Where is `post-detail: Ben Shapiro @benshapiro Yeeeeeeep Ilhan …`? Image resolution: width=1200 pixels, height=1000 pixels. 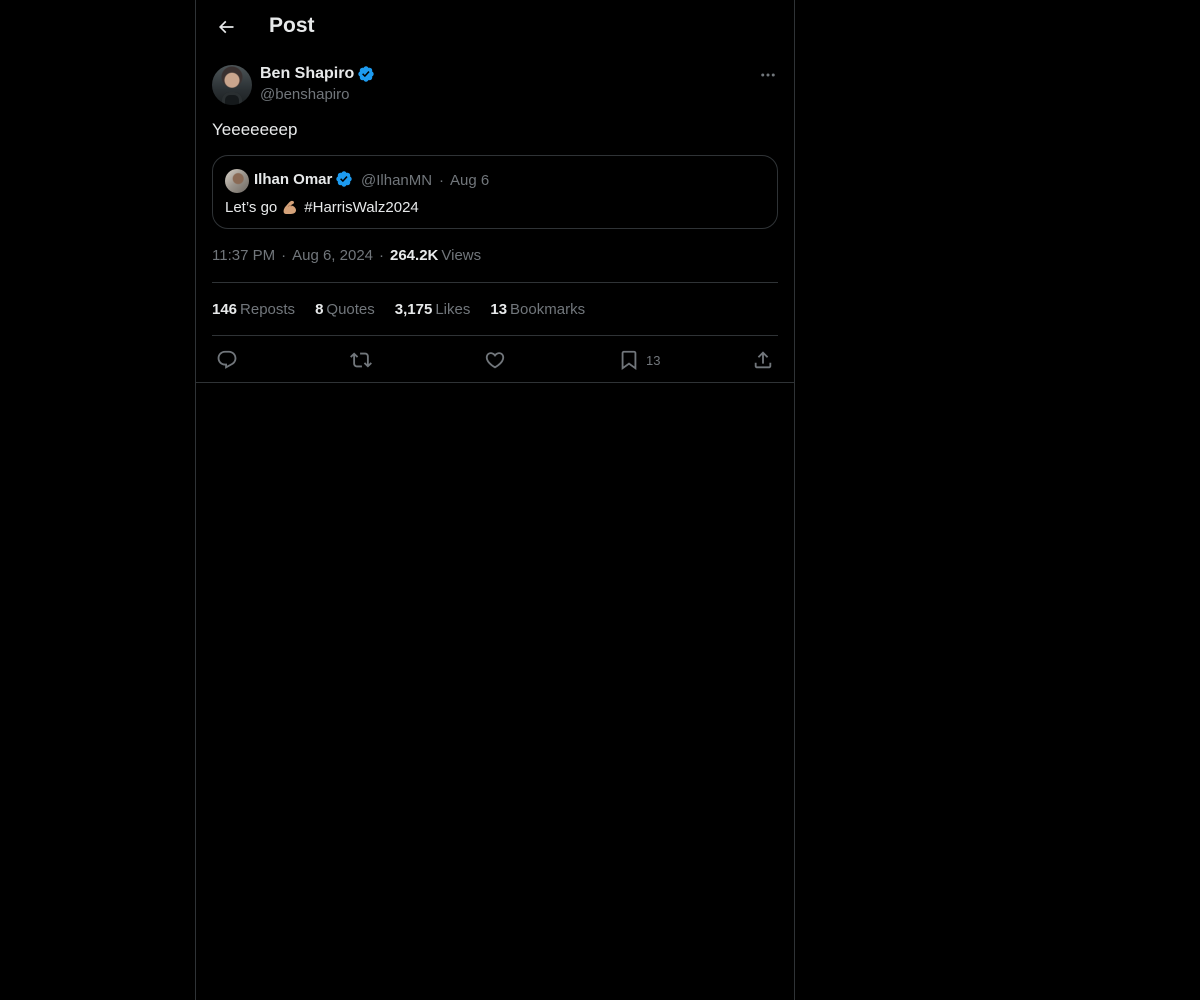 post-detail: Ben Shapiro @benshapiro Yeeeeeeep Ilhan … is located at coordinates (495, 217).